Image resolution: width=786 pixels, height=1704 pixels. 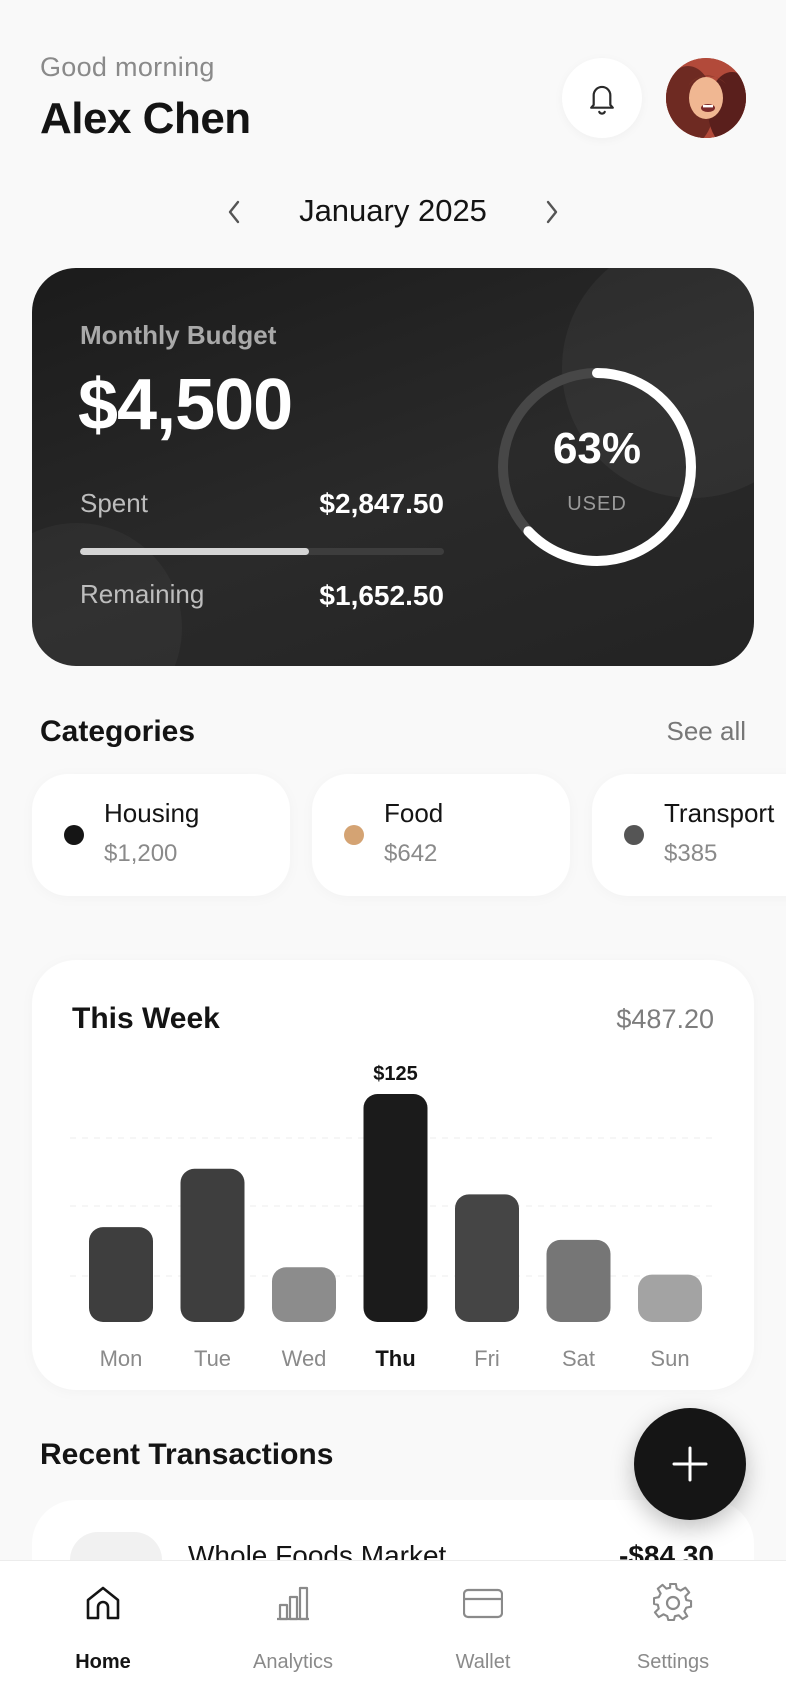 I want to click on usage-caption: USED, so click(x=597, y=504).